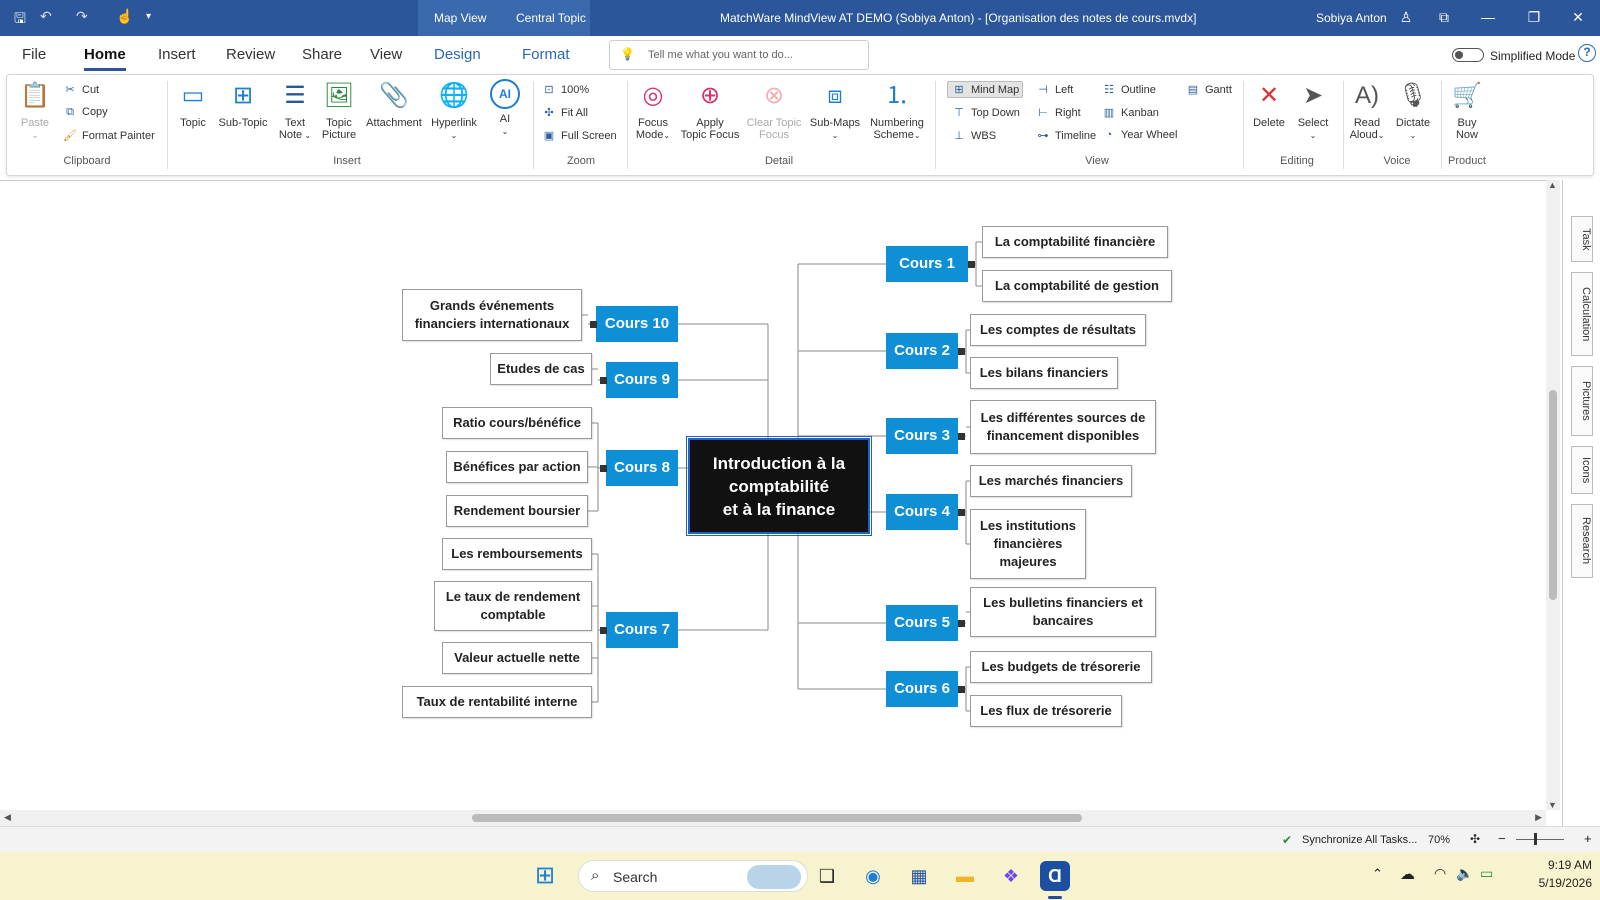 The width and height of the screenshot is (1600, 900). I want to click on top-down-view-button: ⊤ Top Down, so click(985, 112).